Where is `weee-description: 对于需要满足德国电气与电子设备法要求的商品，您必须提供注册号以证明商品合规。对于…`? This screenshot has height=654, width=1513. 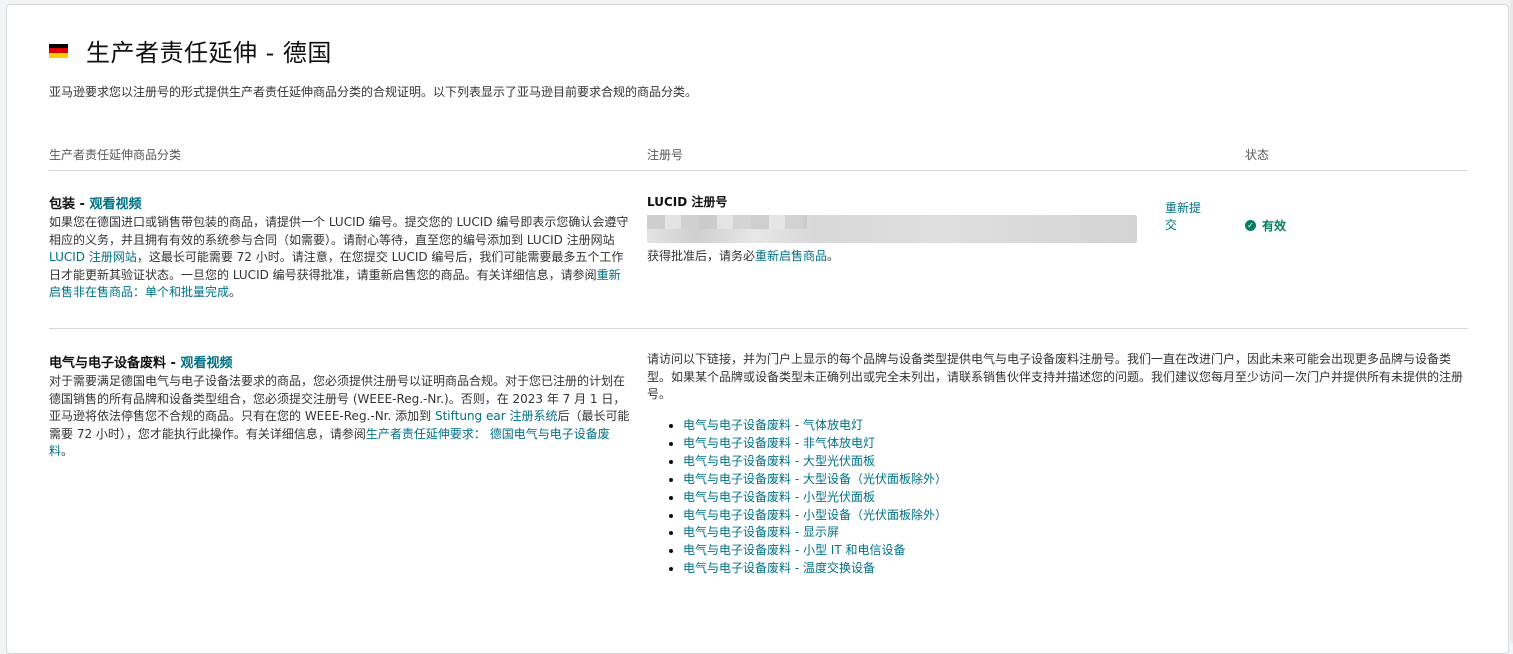
weee-description: 对于需要满足德国电气与电子设备法要求的商品，您必须提供注册号以证明商品合规。对于… is located at coordinates (339, 416).